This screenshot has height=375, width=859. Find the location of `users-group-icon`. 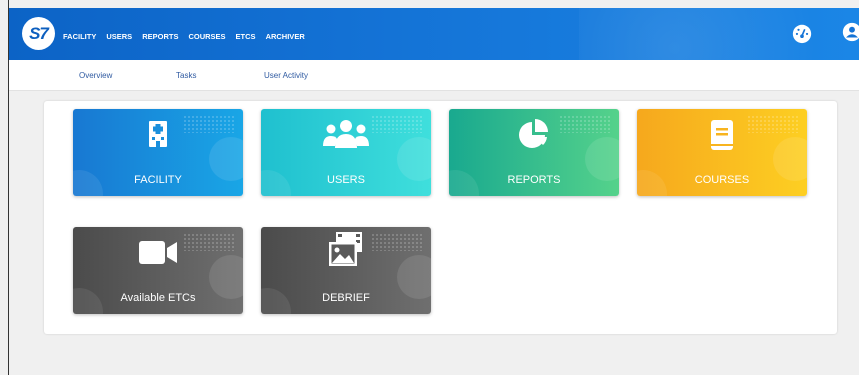

users-group-icon is located at coordinates (346, 134).